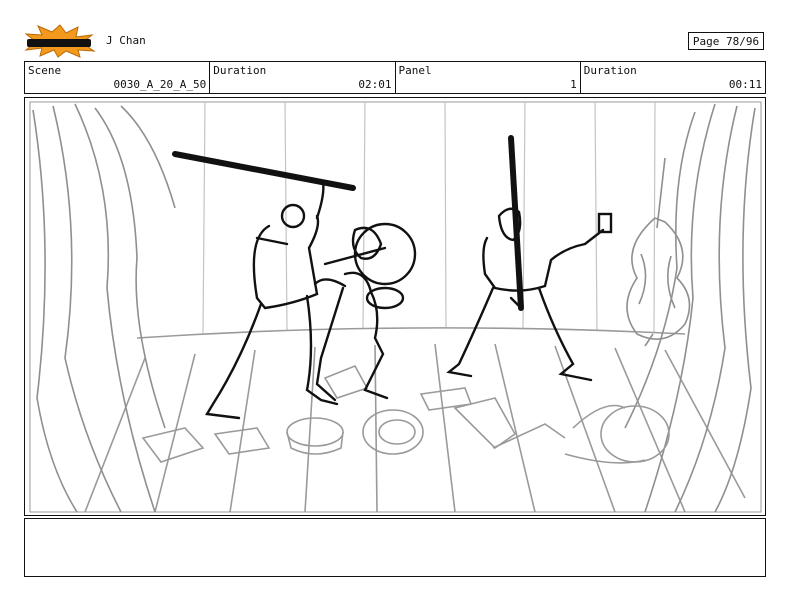 The image size is (791, 613). What do you see at coordinates (264, 285) in the screenshot?
I see `fighter-left-sketch` at bounding box center [264, 285].